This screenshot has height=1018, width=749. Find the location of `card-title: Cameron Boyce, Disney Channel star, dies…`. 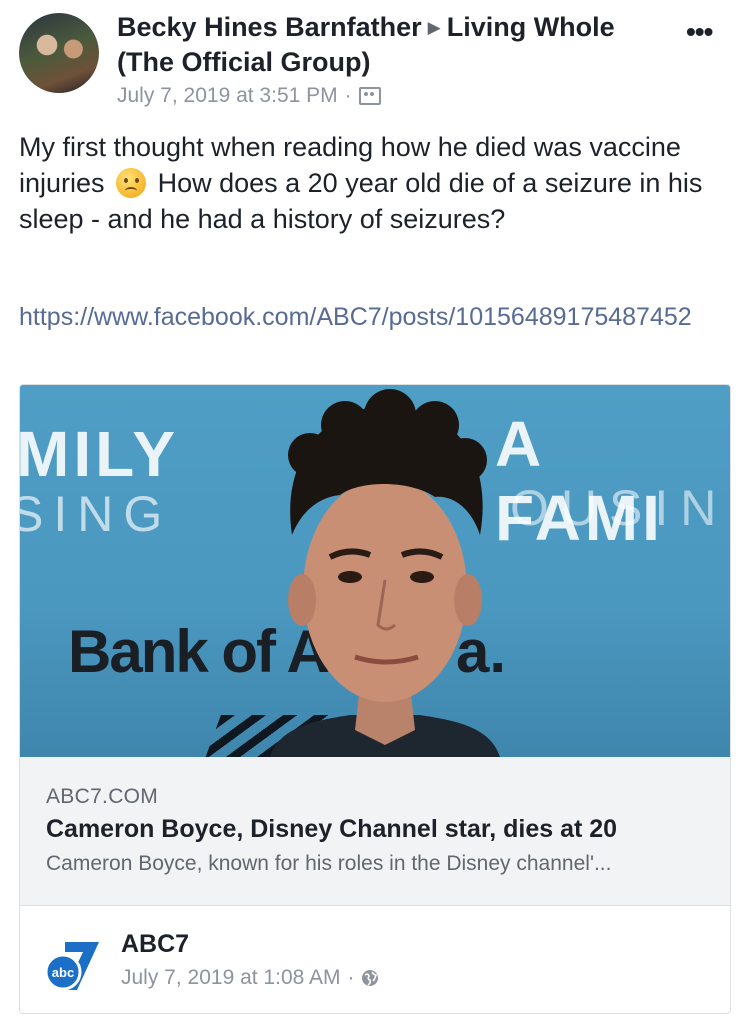

card-title: Cameron Boyce, Disney Channel star, dies… is located at coordinates (331, 829).